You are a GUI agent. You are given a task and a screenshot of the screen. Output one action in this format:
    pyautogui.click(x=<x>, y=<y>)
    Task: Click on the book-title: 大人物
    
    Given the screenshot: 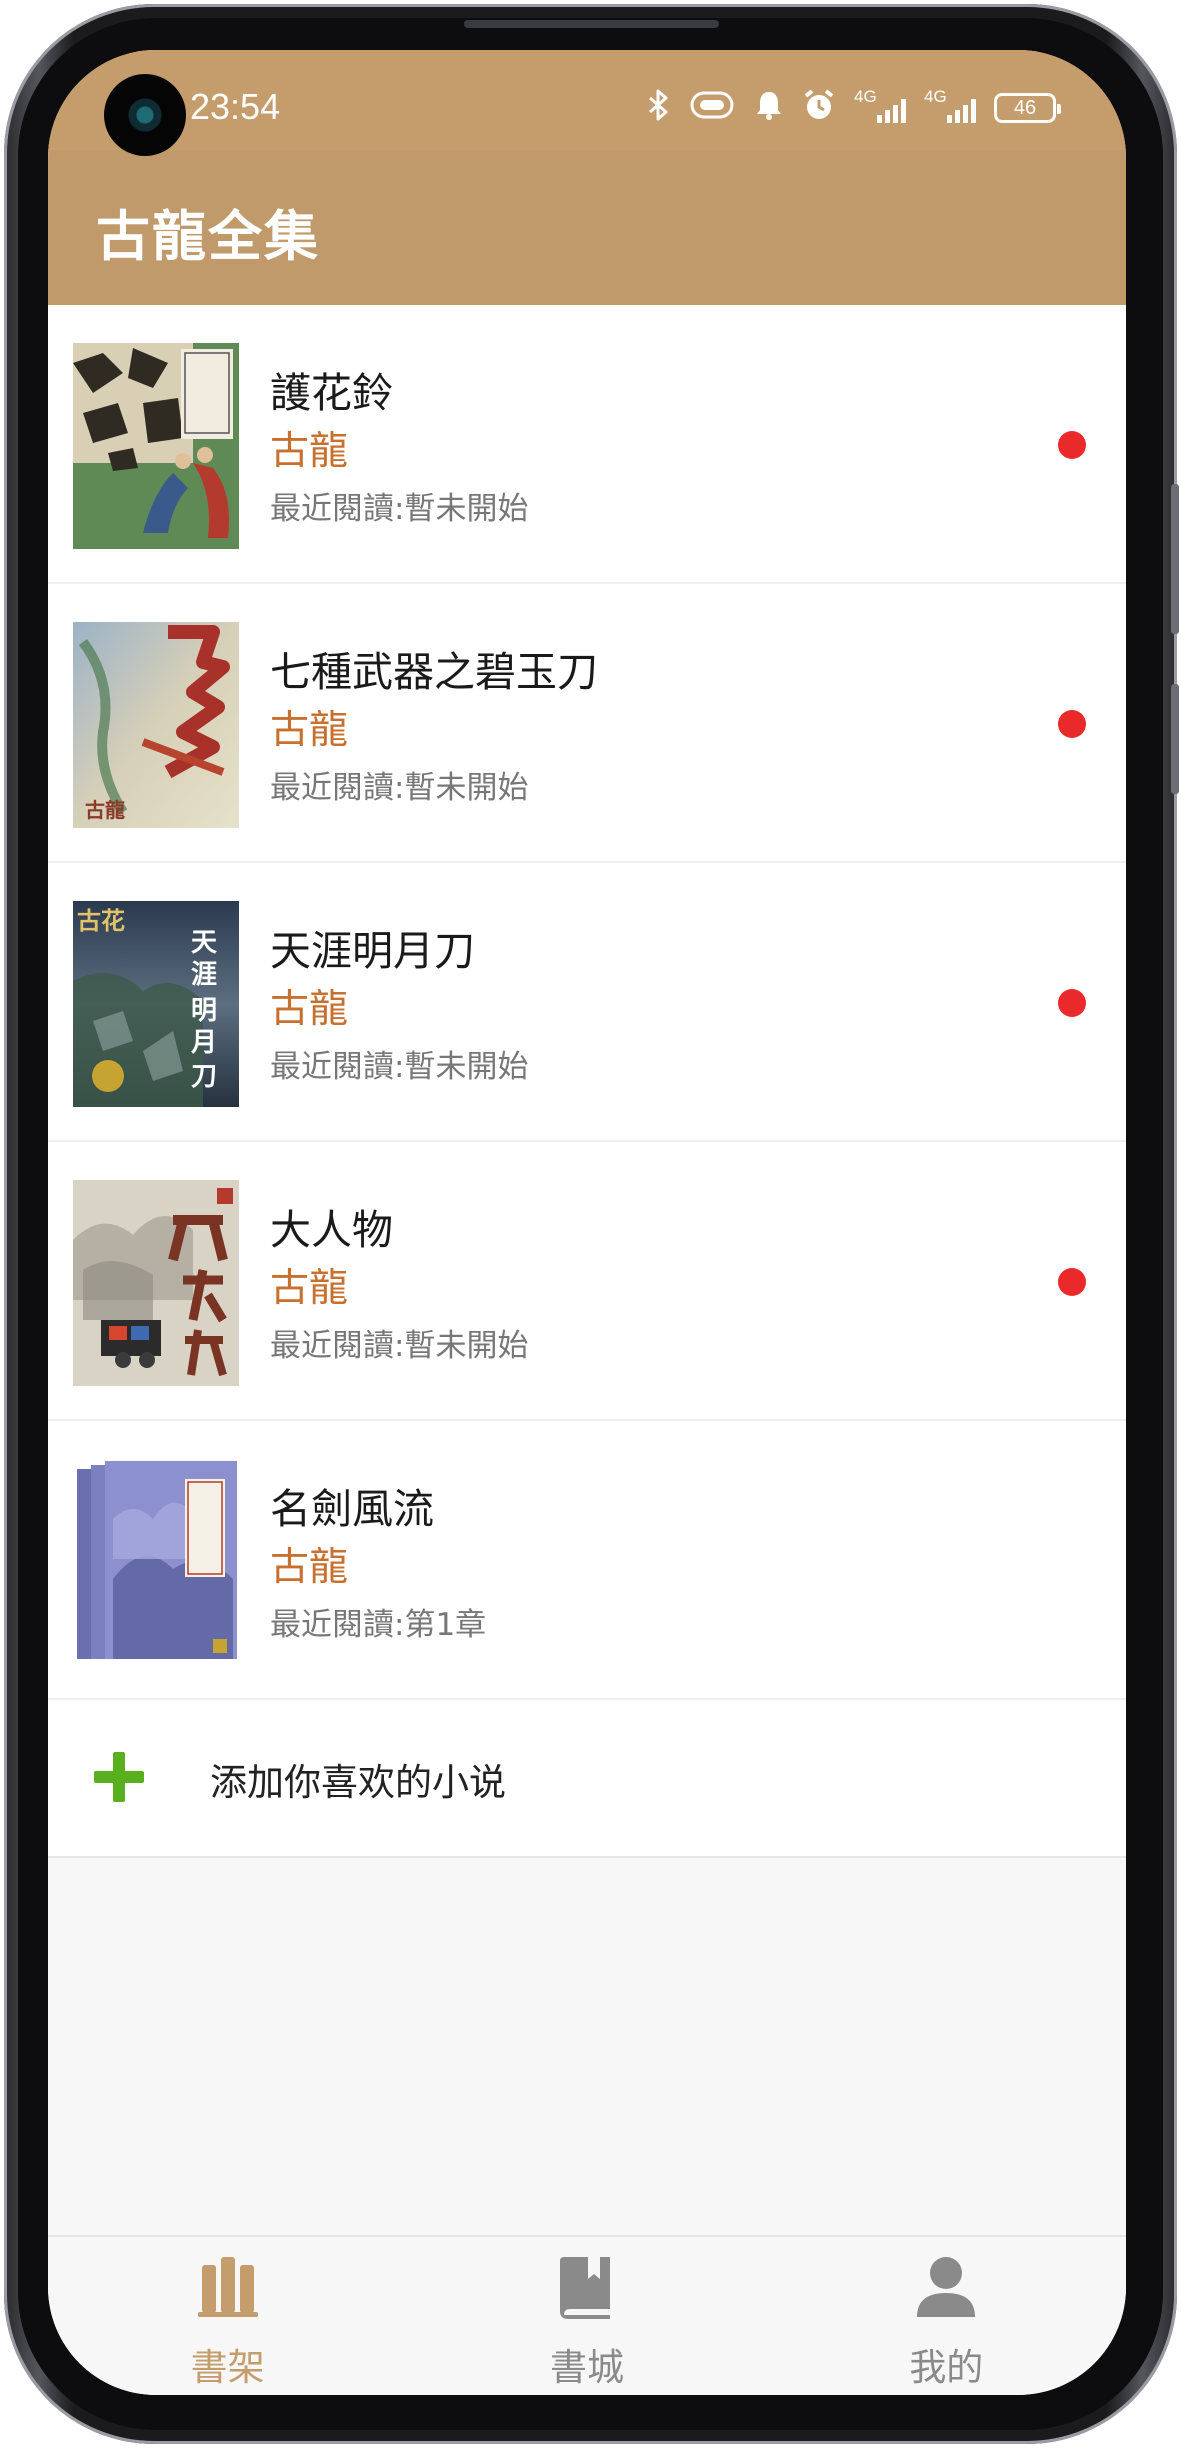 What is the action you would take?
    pyautogui.click(x=331, y=1230)
    